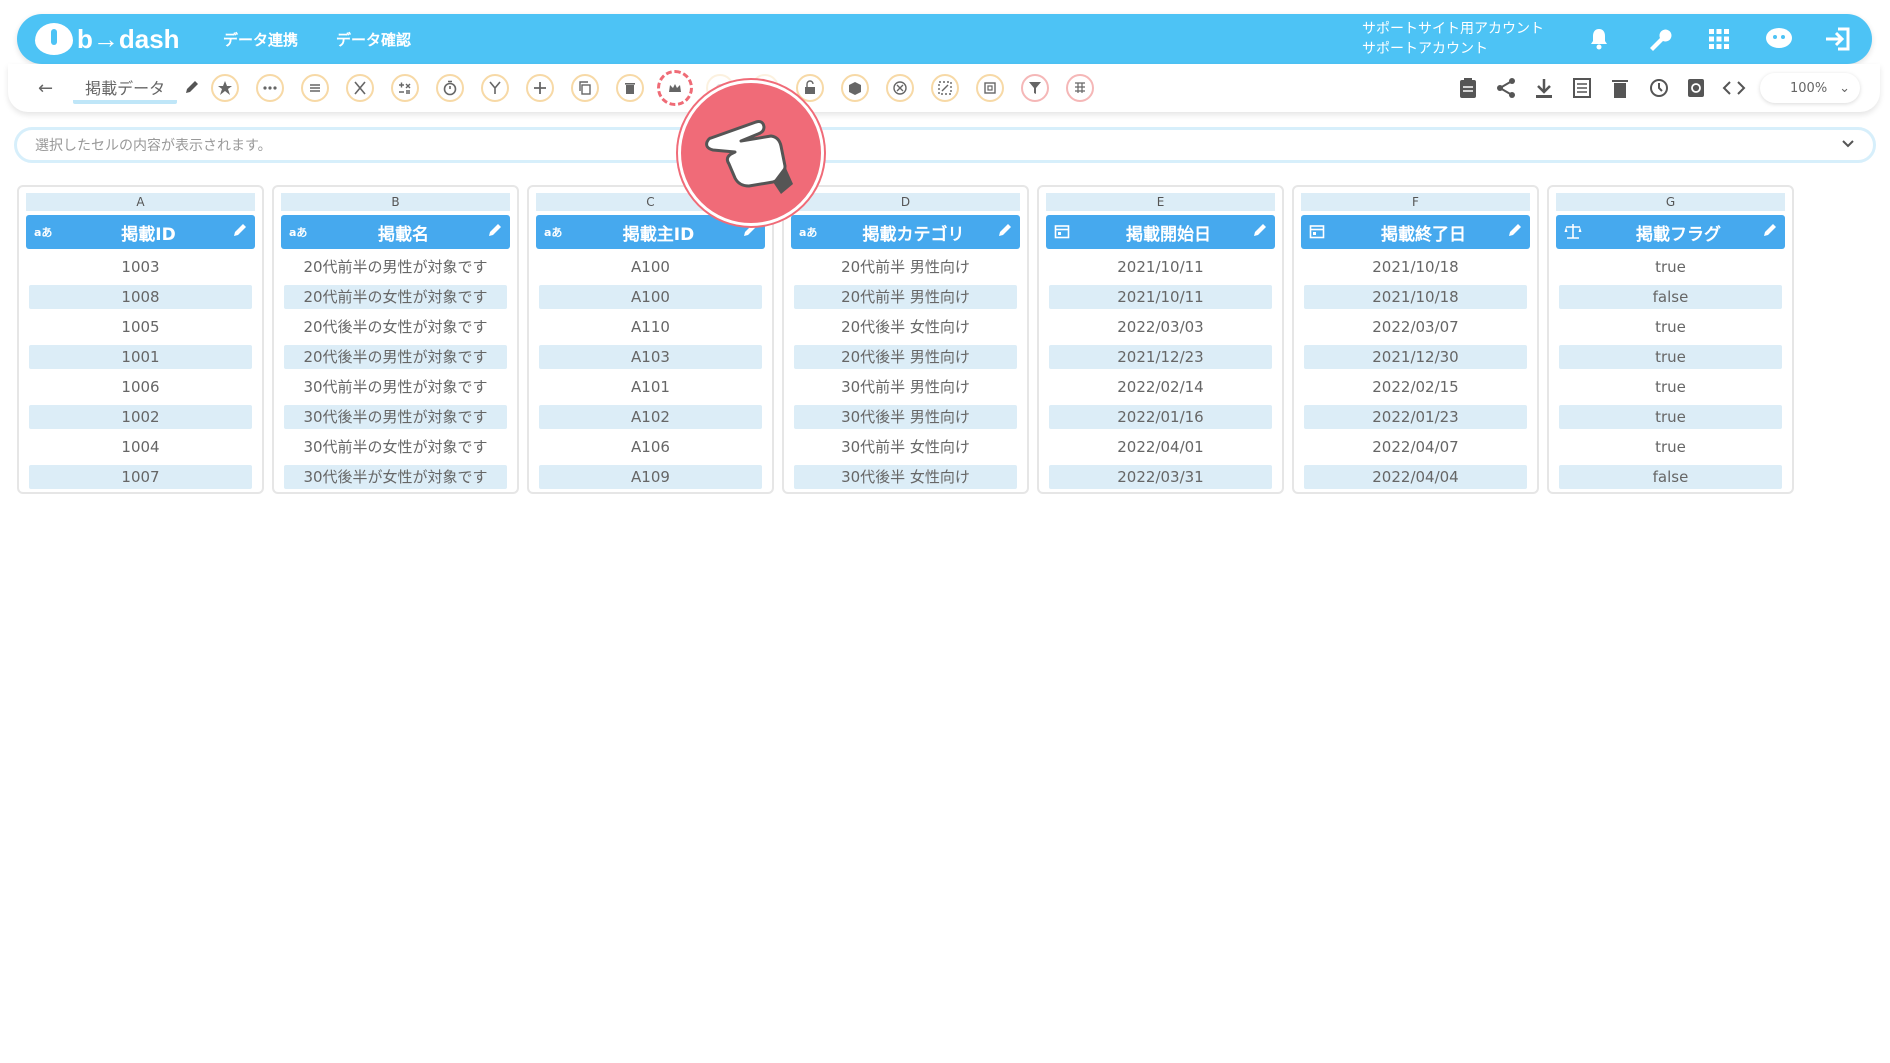 The image size is (1890, 1063). I want to click on account-info: サポートサイト用アカウント サポートアカウント, so click(1453, 39).